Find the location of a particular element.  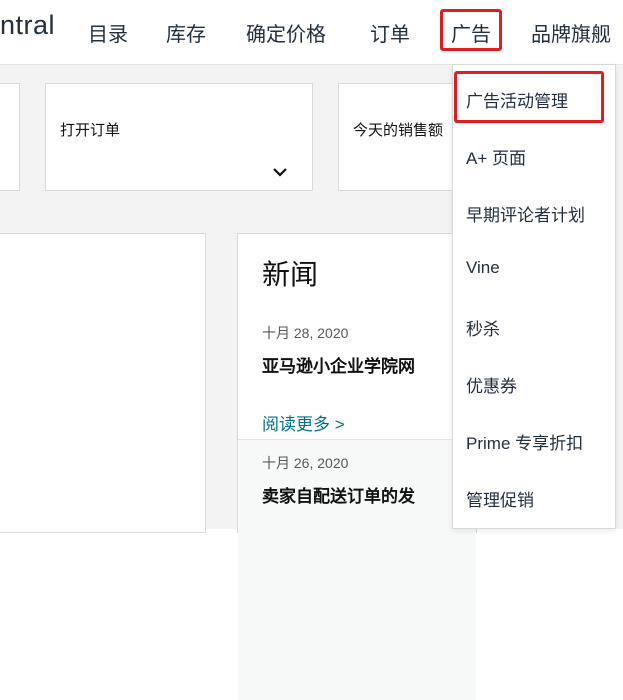

advertising-highlight-box is located at coordinates (471, 30).